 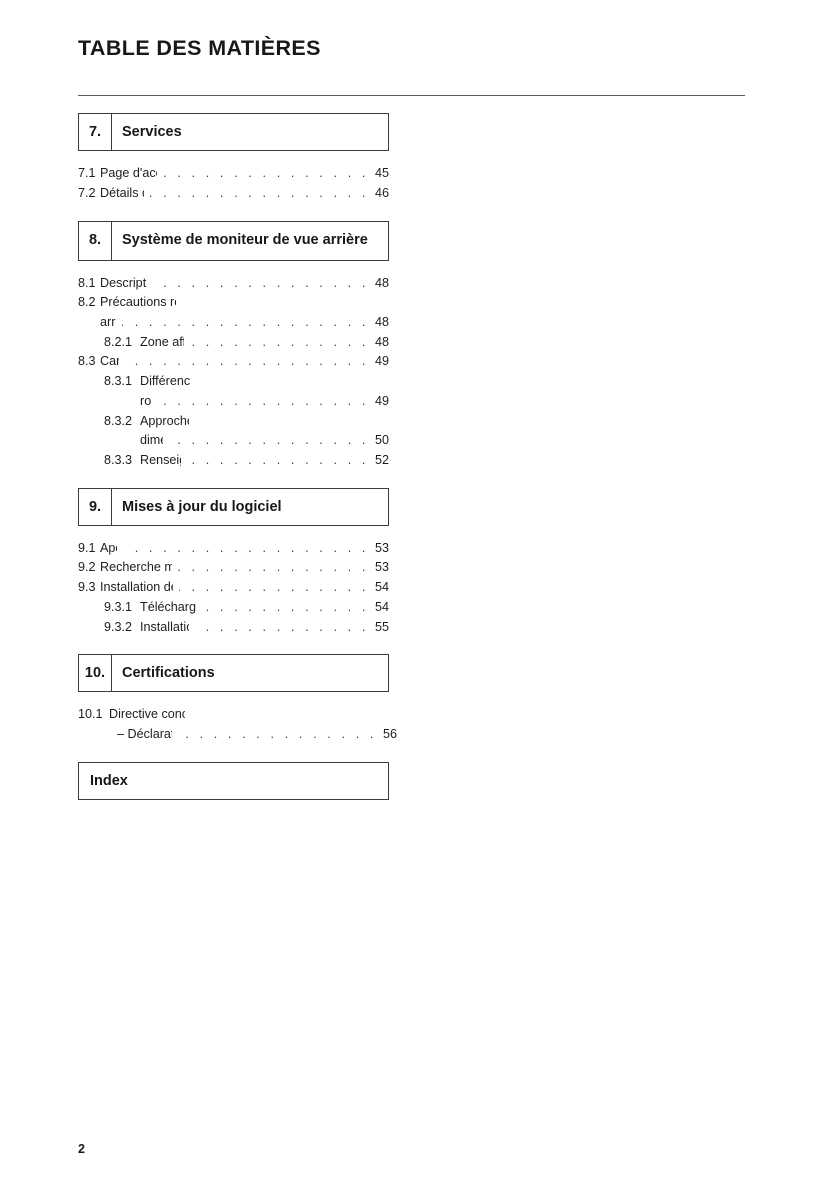 What do you see at coordinates (151, 440) in the screenshot?
I see `toc-entry-text: dimensions` at bounding box center [151, 440].